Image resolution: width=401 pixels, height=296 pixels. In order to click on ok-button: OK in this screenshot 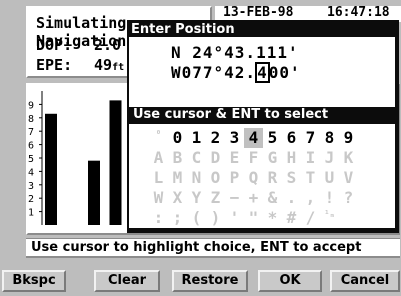, I will do `click(290, 281)`.